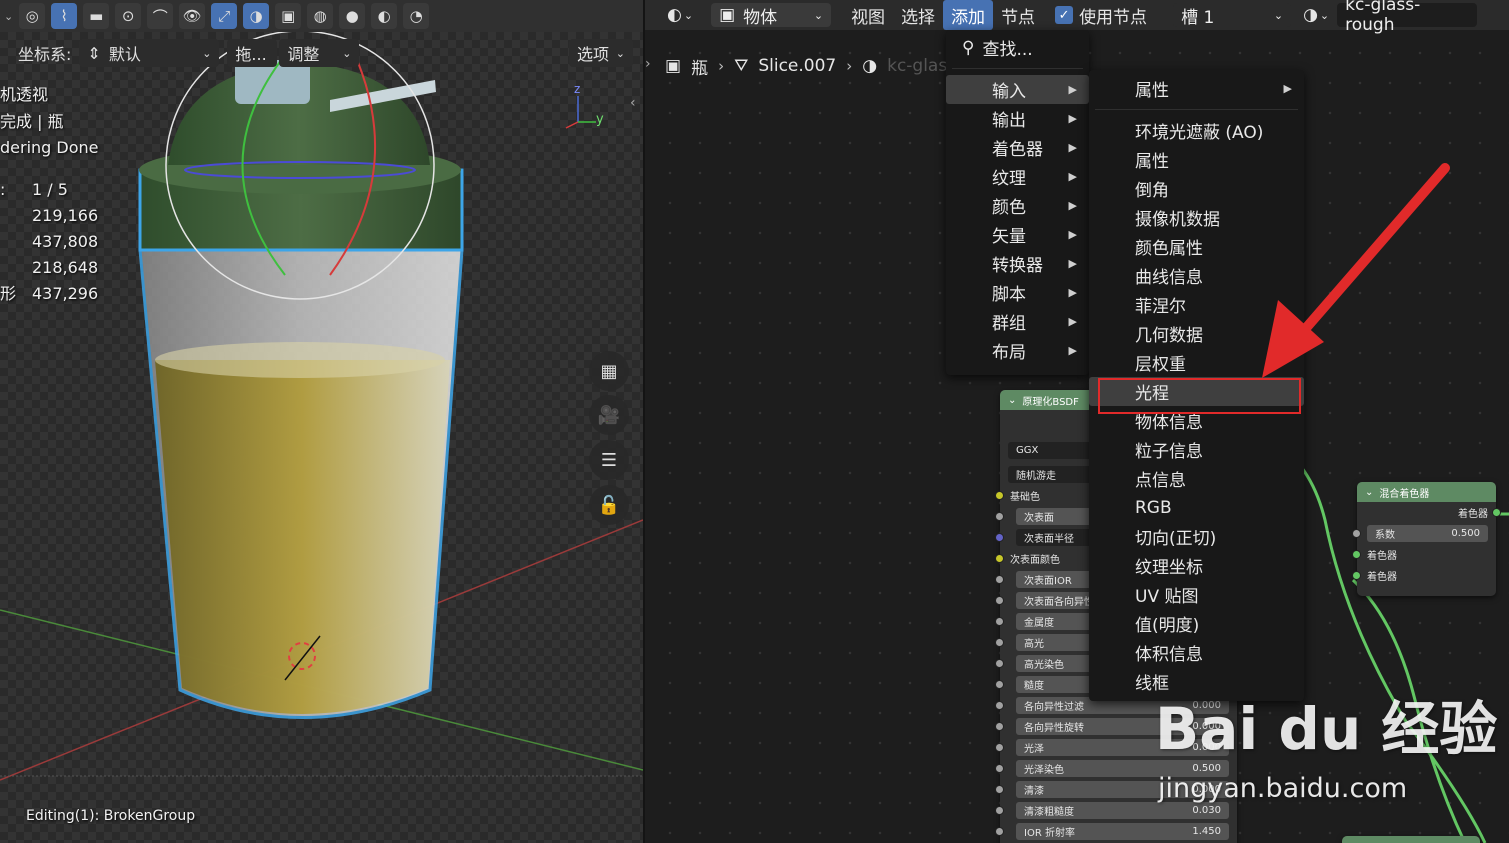 This screenshot has width=1509, height=843. What do you see at coordinates (1017, 205) in the screenshot?
I see `add-menu-category: 颜色 ▶` at bounding box center [1017, 205].